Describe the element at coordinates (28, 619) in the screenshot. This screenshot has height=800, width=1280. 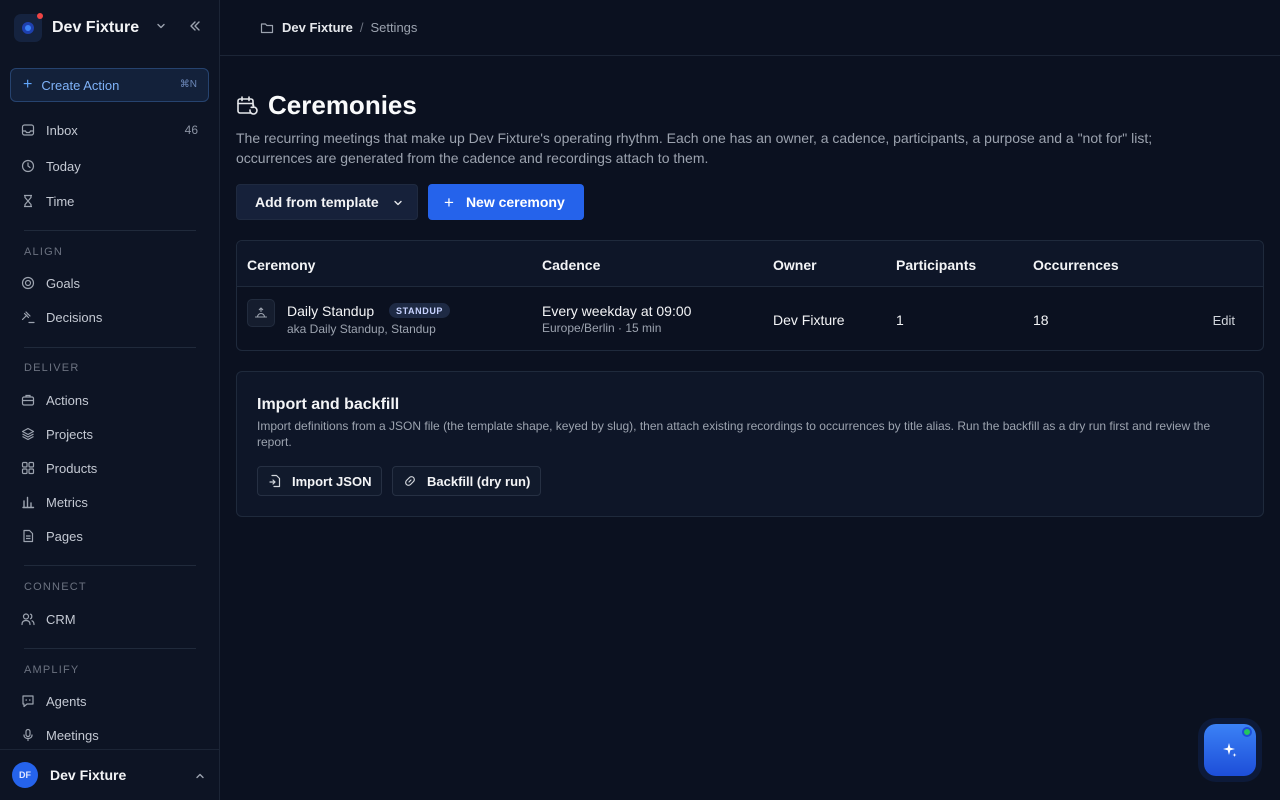
I see `users-icon` at that location.